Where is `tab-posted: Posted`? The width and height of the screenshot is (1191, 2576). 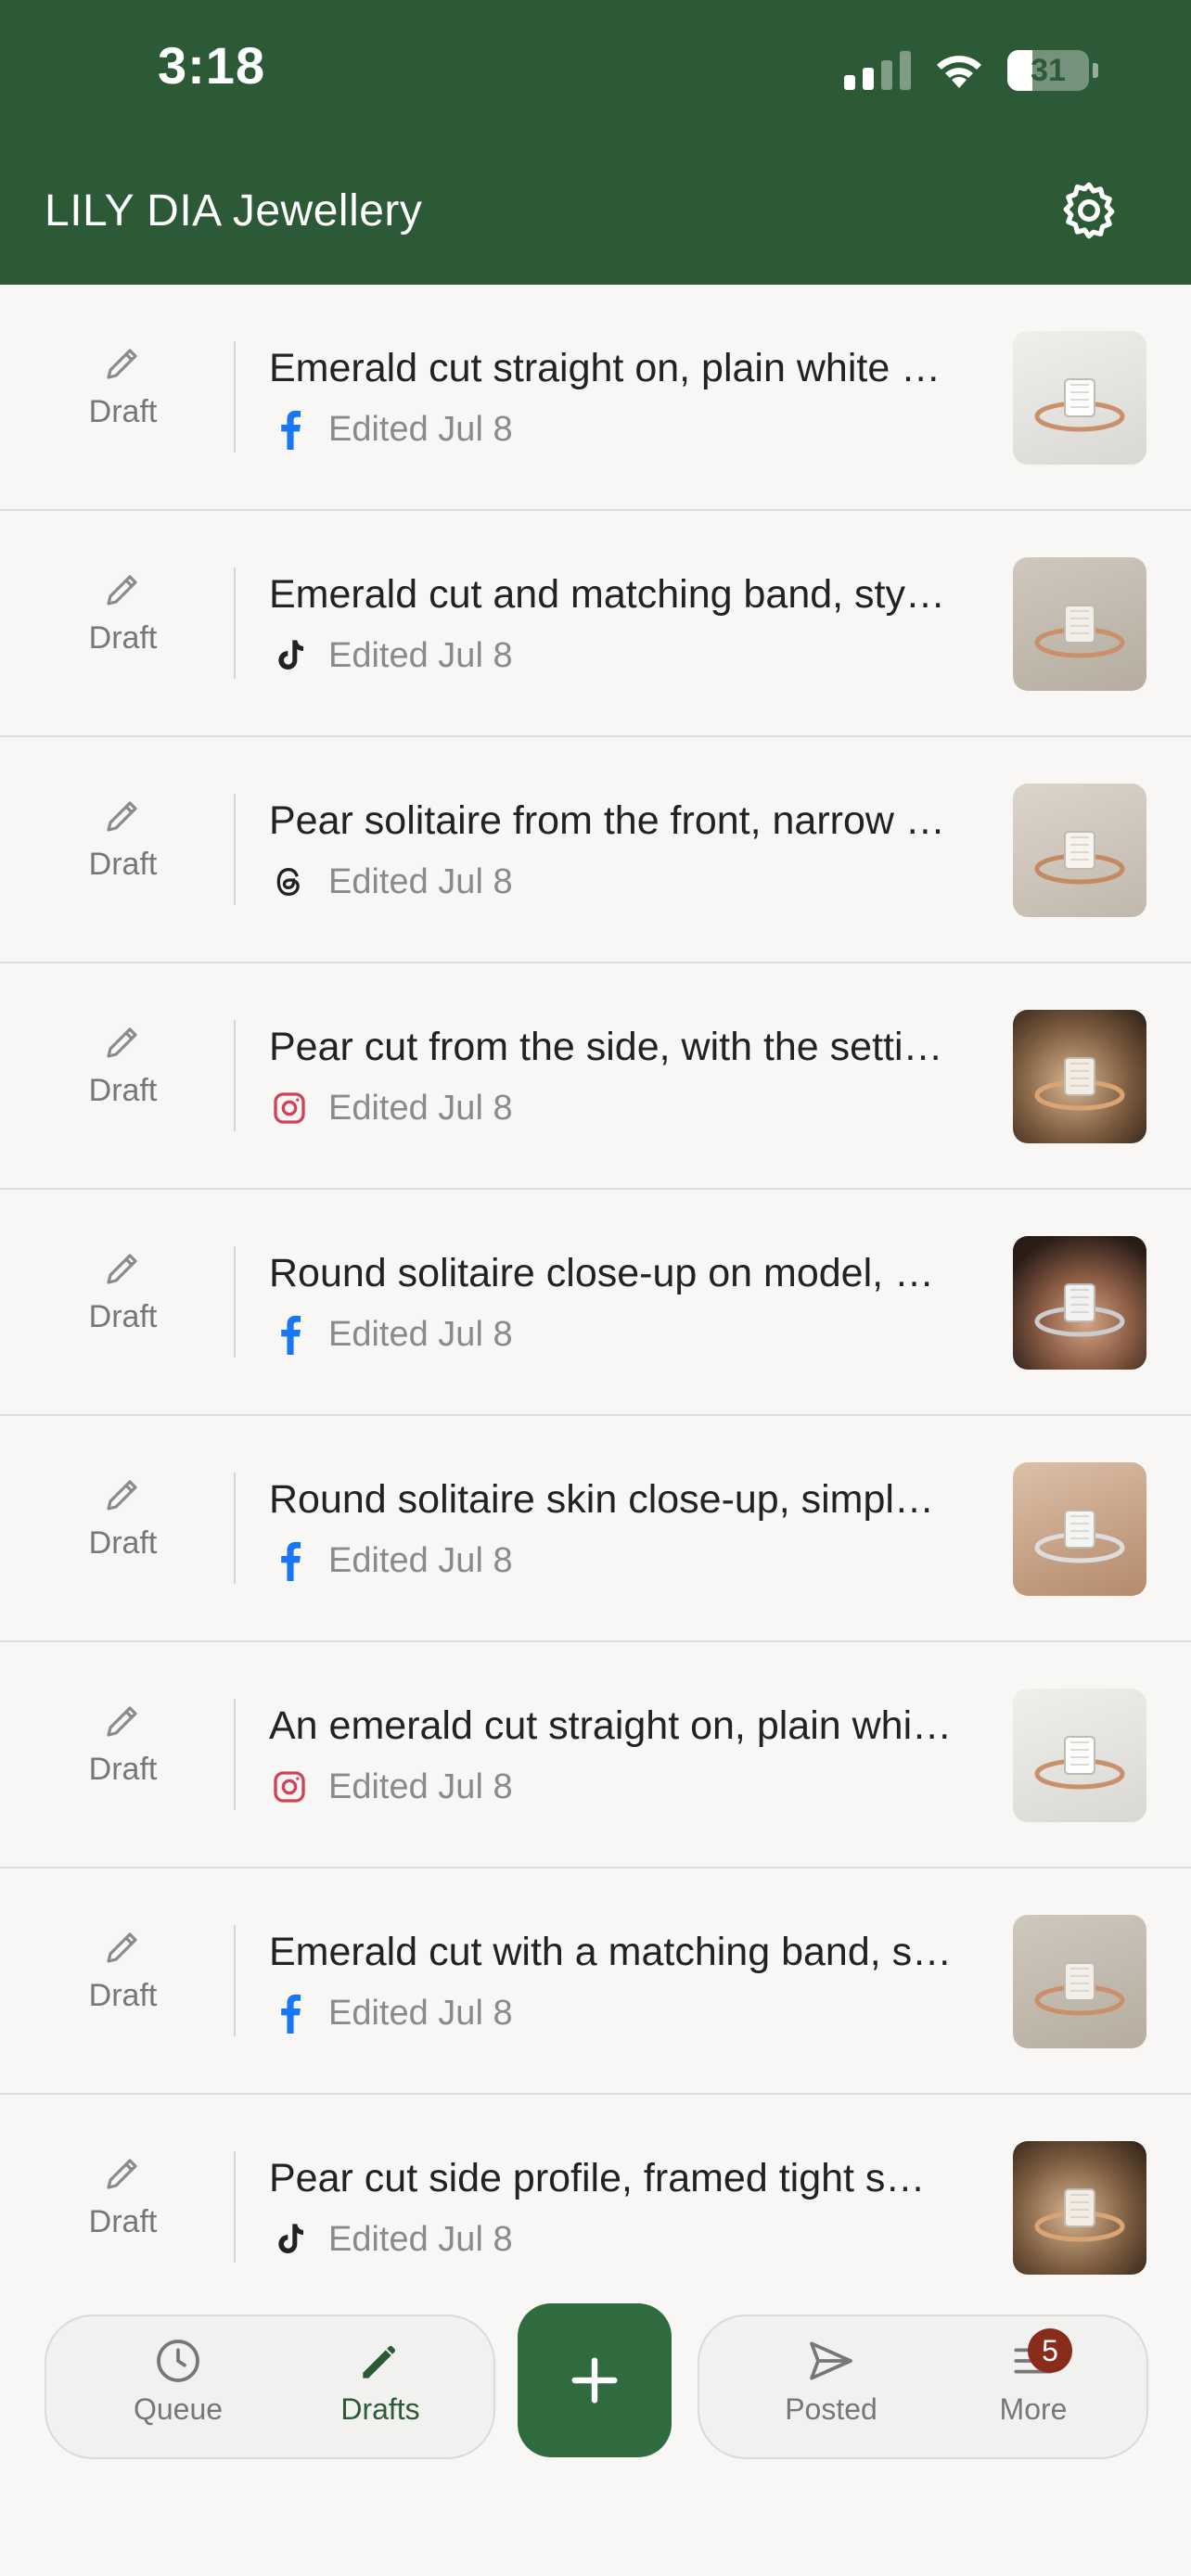 tab-posted: Posted is located at coordinates (831, 2381).